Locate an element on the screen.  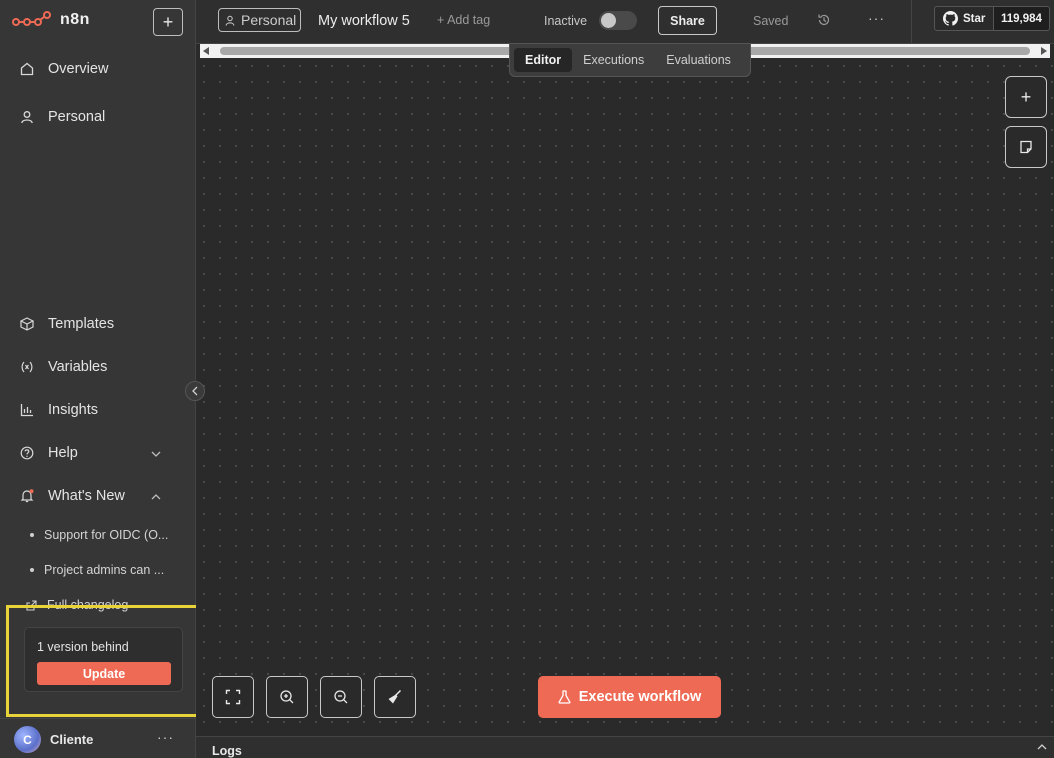
zoom-in-button is located at coordinates (287, 697).